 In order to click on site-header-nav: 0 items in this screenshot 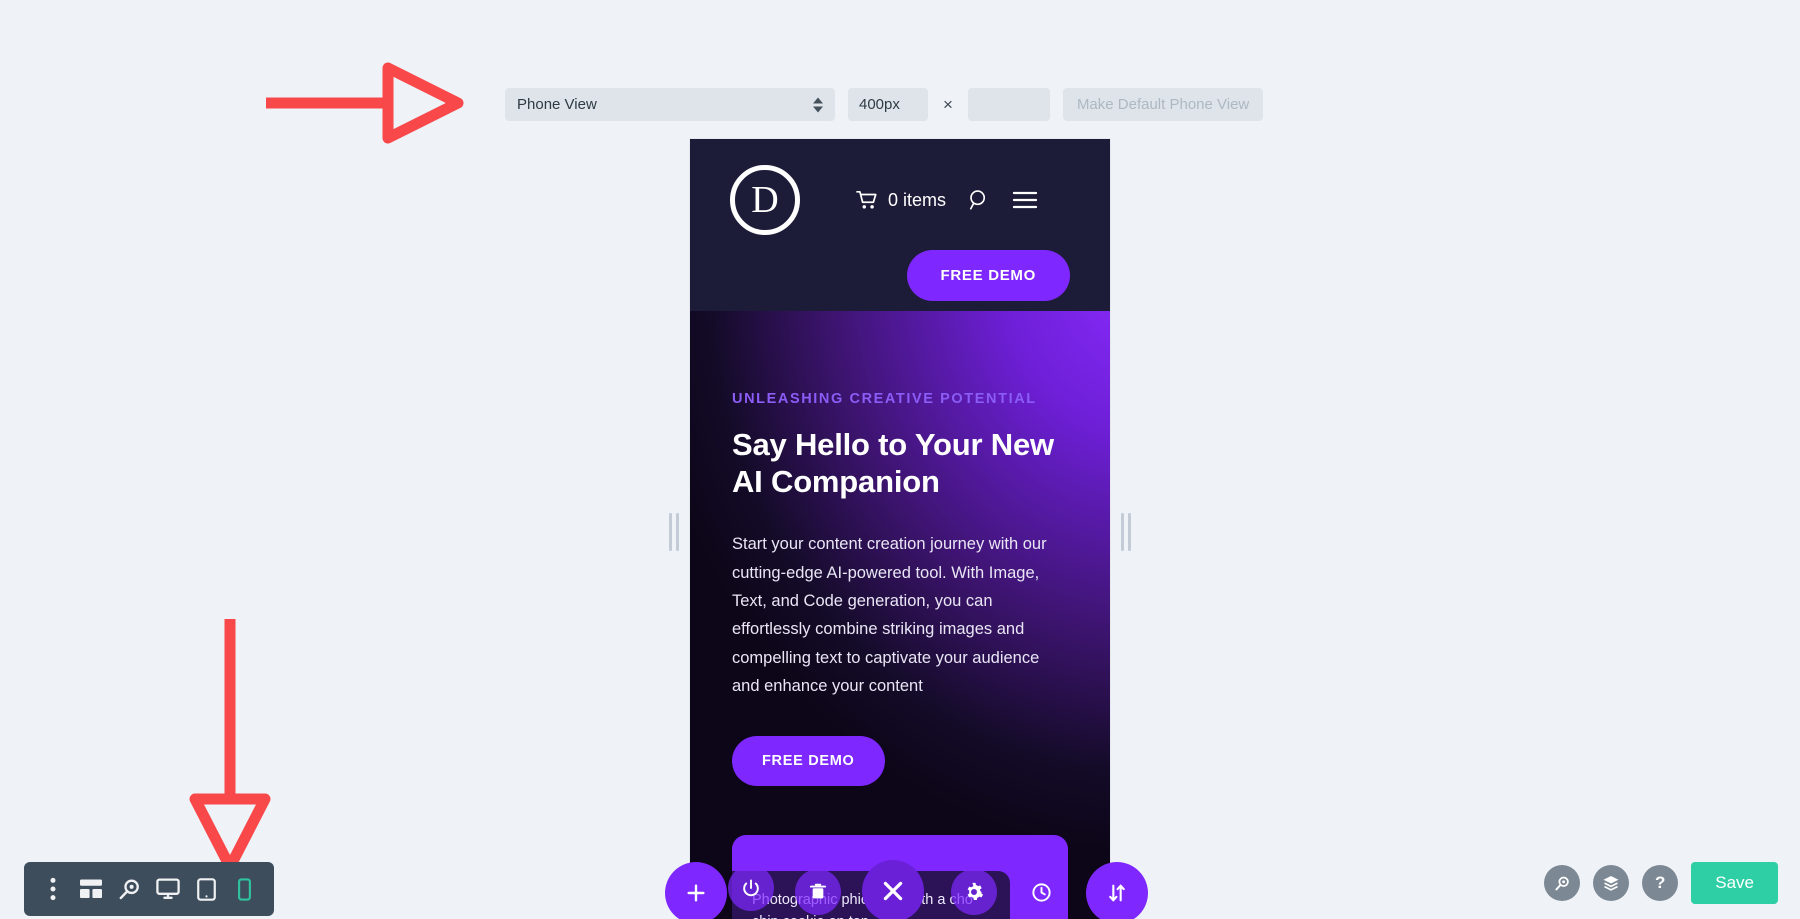, I will do `click(947, 200)`.